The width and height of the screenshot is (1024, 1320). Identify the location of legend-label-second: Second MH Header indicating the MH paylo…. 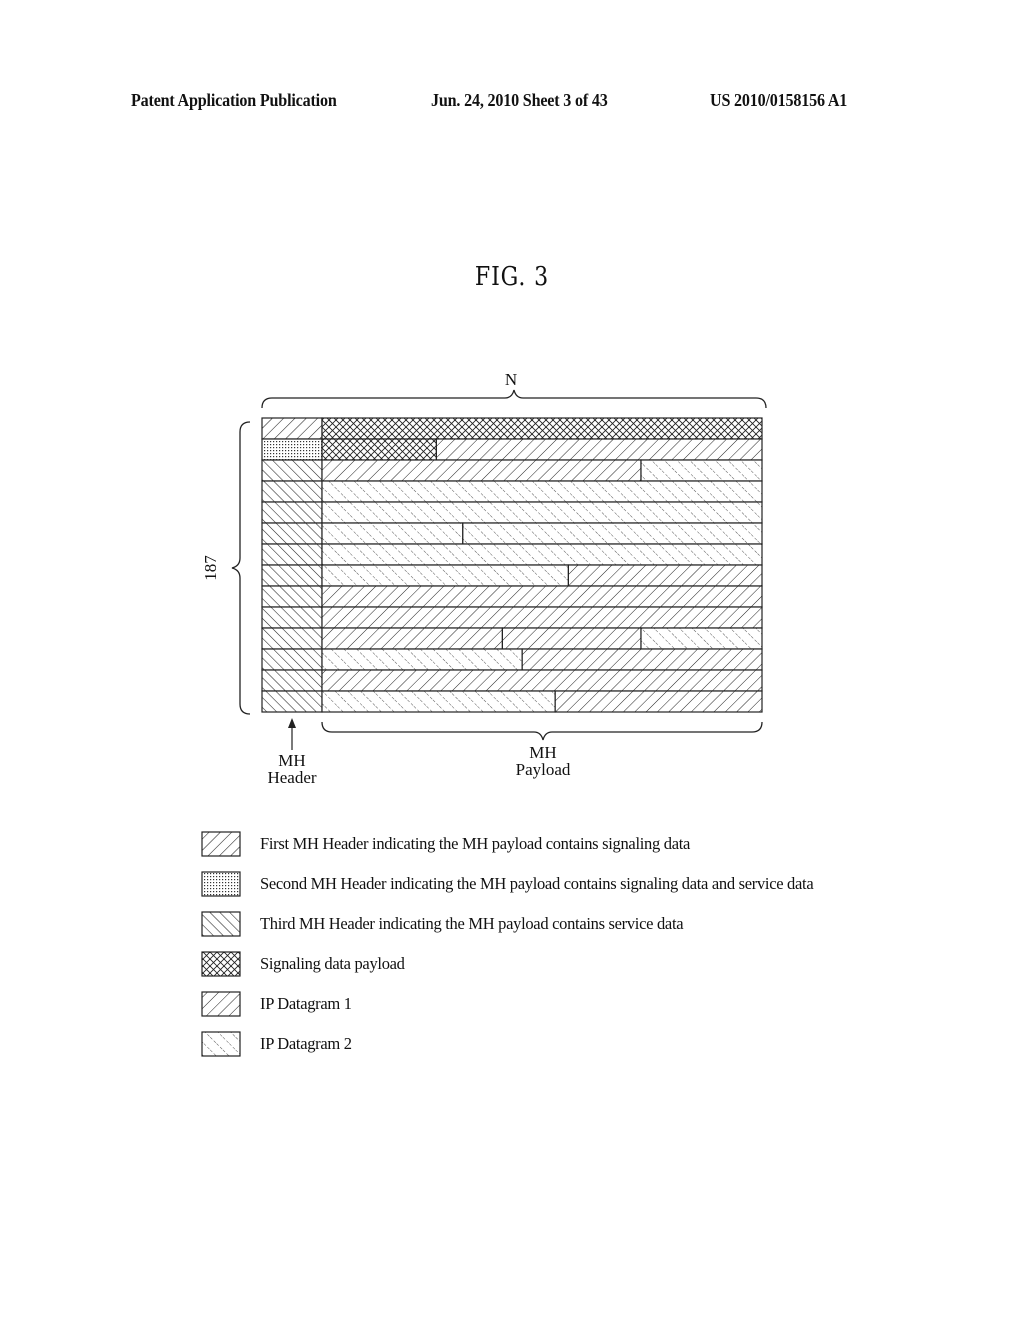
(537, 883).